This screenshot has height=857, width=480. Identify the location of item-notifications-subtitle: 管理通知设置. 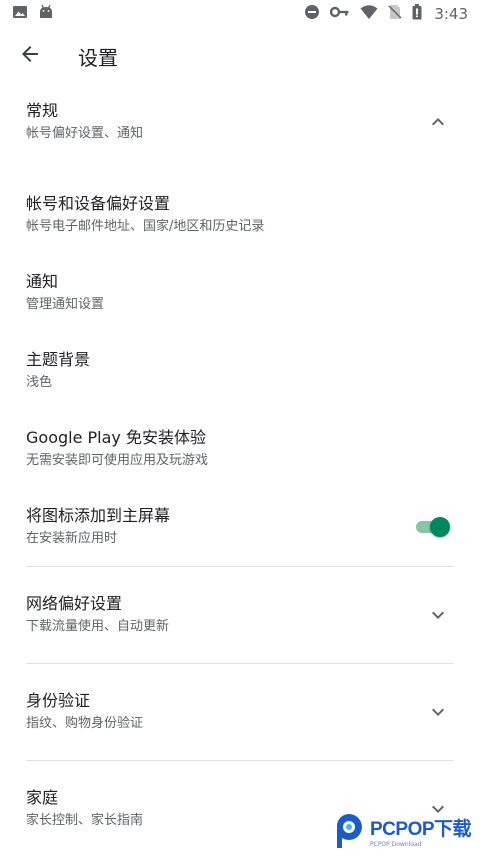
(65, 304).